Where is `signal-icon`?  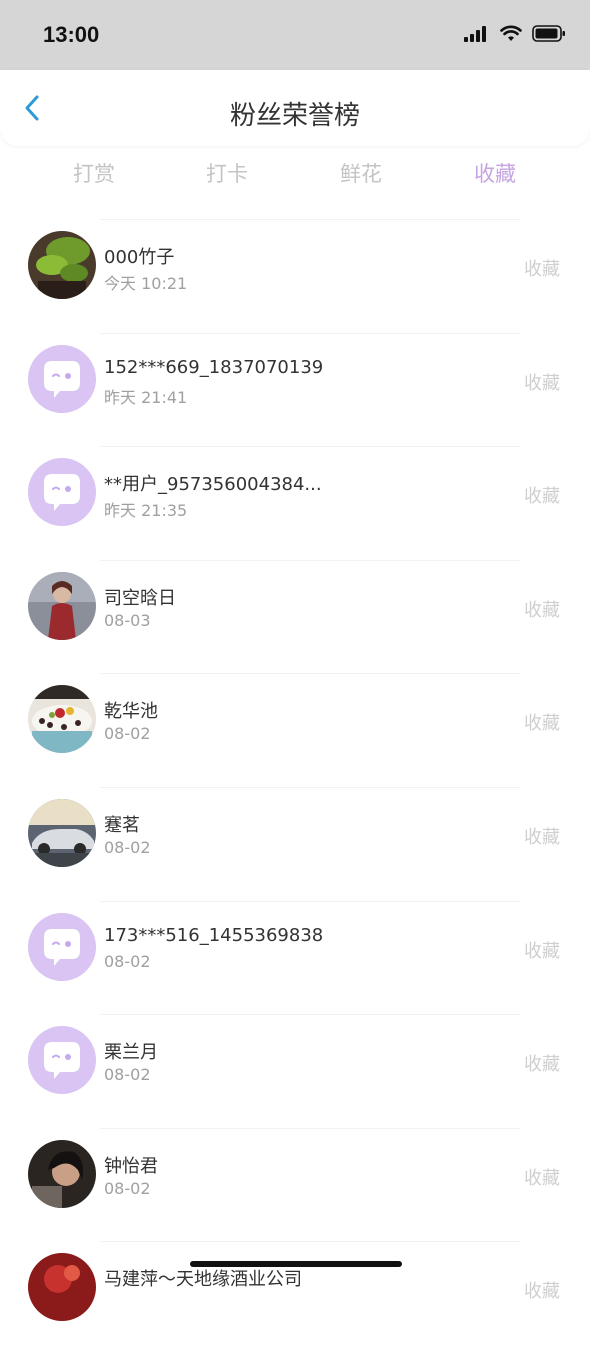
signal-icon is located at coordinates (475, 33).